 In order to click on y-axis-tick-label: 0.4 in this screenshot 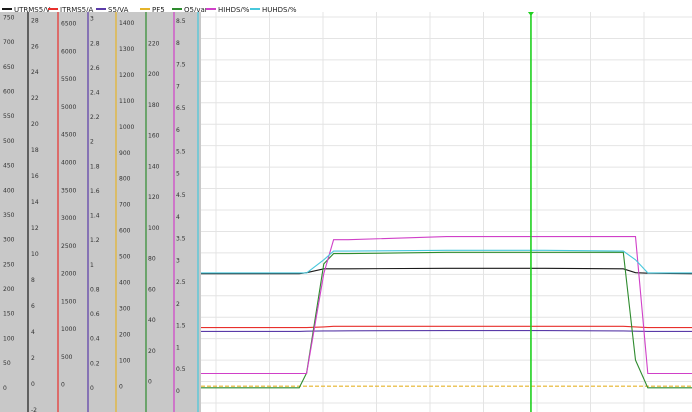, I will do `click(95, 339)`.